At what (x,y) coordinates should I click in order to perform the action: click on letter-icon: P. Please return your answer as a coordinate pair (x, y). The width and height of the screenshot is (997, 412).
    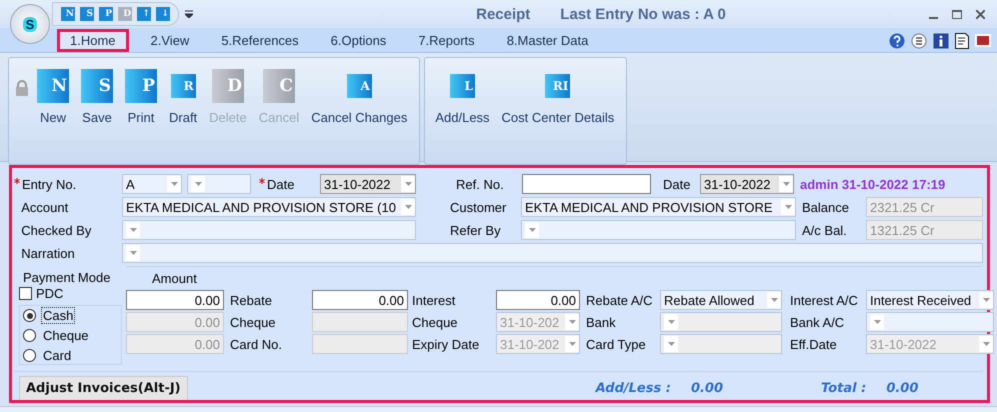
    Looking at the image, I should click on (141, 86).